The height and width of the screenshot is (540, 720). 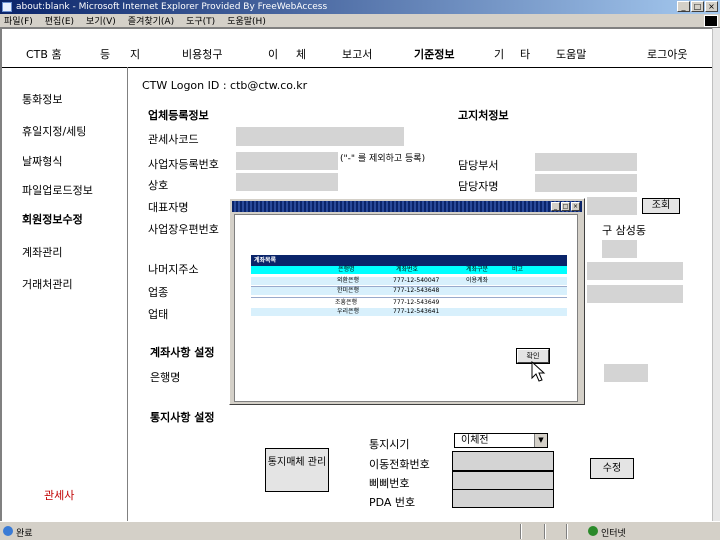 I want to click on nav-master-data: 기준정보, so click(x=434, y=54).